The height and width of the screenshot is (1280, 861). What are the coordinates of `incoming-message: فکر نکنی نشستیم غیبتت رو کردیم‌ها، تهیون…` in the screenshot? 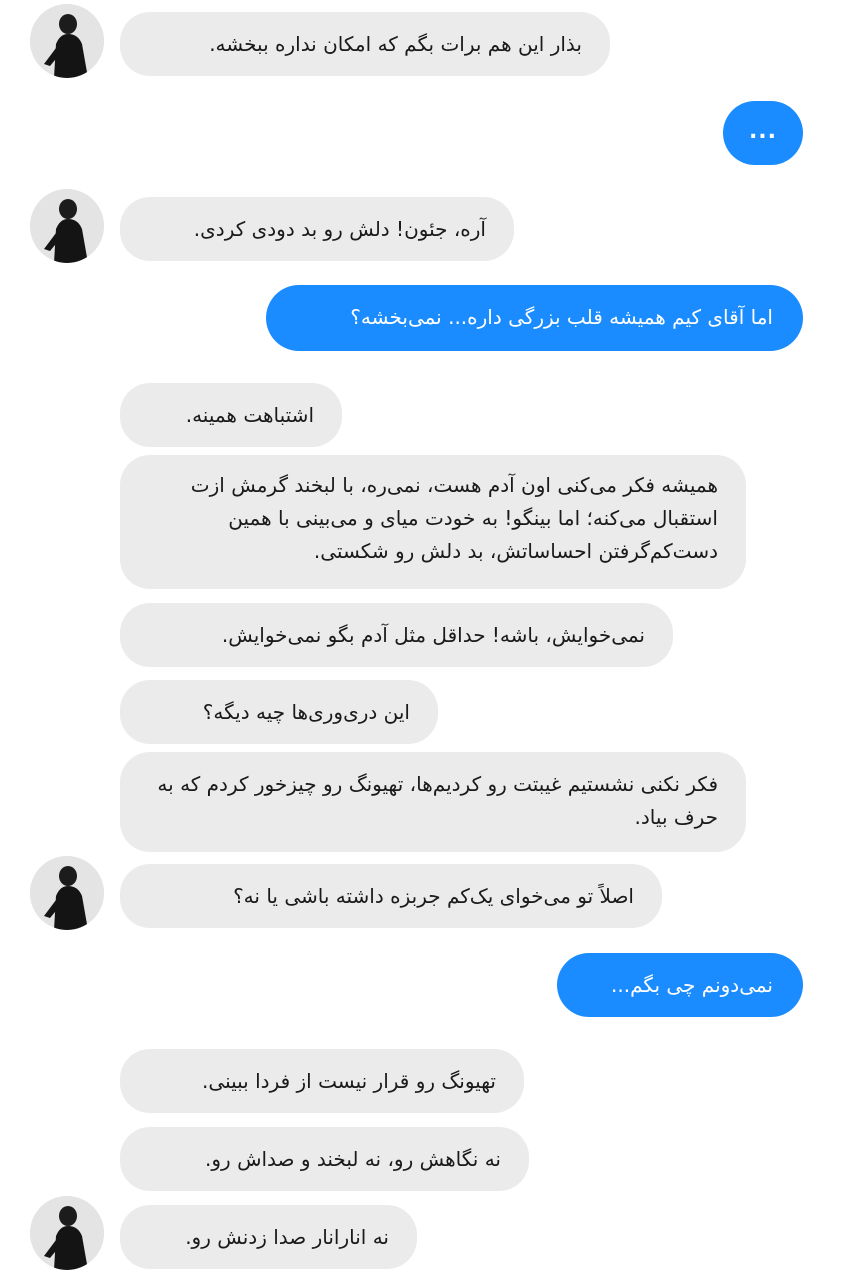 It's located at (433, 802).